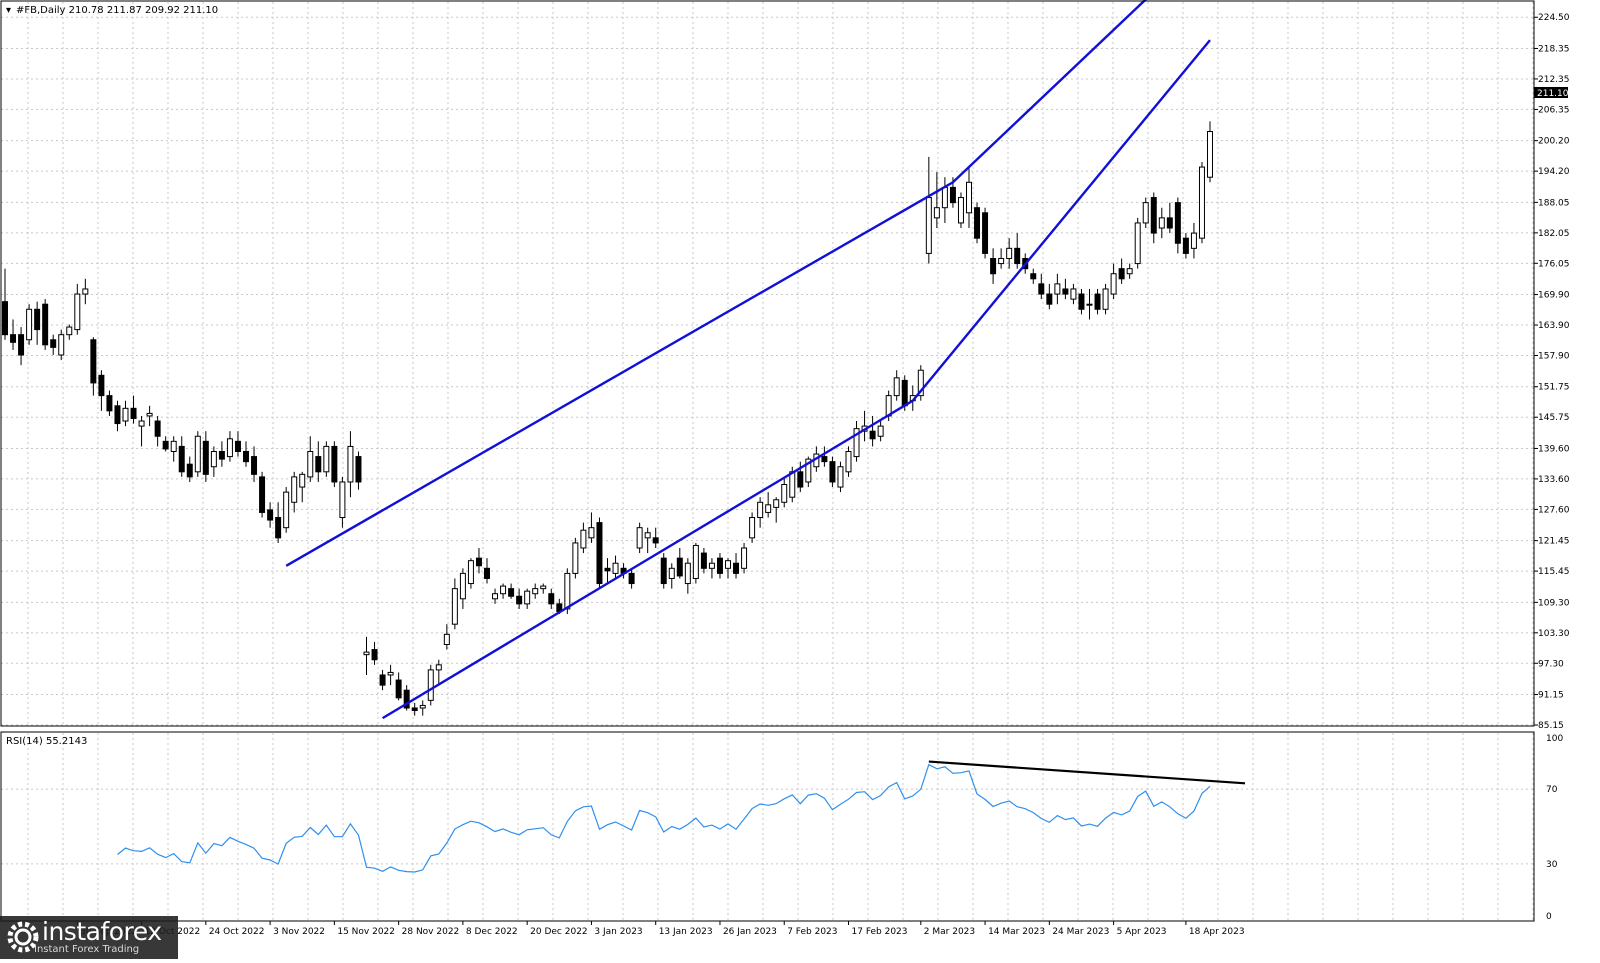 The width and height of the screenshot is (1600, 963). I want to click on price-tick-label: 224.50, so click(1554, 18).